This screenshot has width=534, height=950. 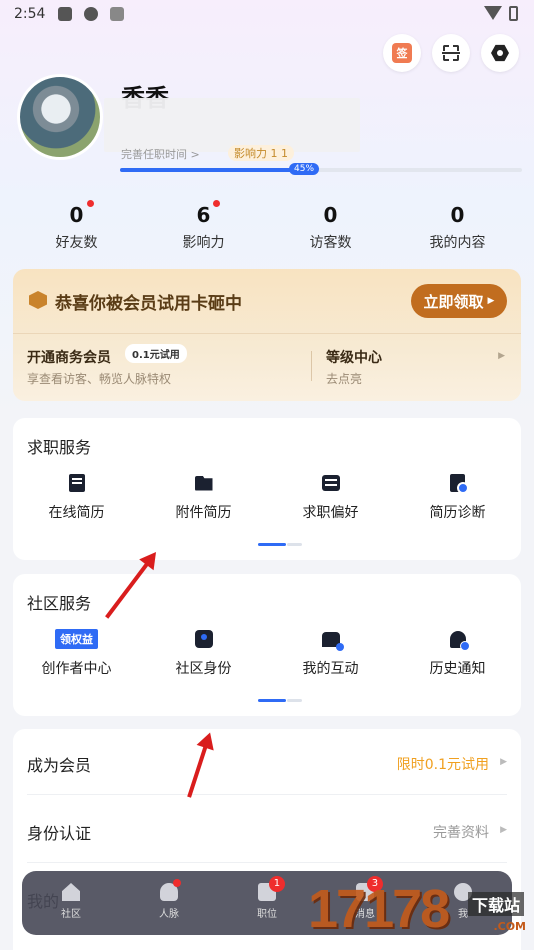 I want to click on item-label: 社区身份, so click(x=203, y=669).